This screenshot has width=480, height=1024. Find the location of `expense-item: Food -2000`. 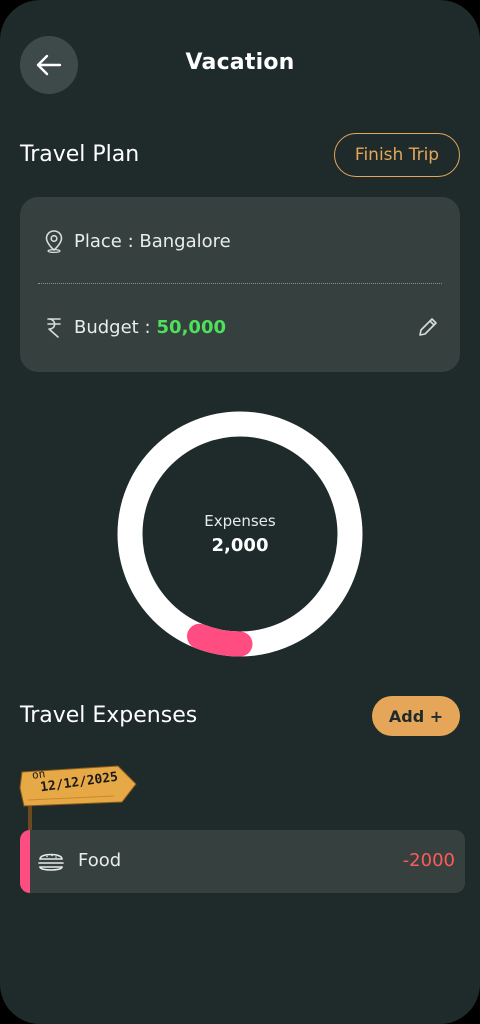

expense-item: Food -2000 is located at coordinates (242, 861).